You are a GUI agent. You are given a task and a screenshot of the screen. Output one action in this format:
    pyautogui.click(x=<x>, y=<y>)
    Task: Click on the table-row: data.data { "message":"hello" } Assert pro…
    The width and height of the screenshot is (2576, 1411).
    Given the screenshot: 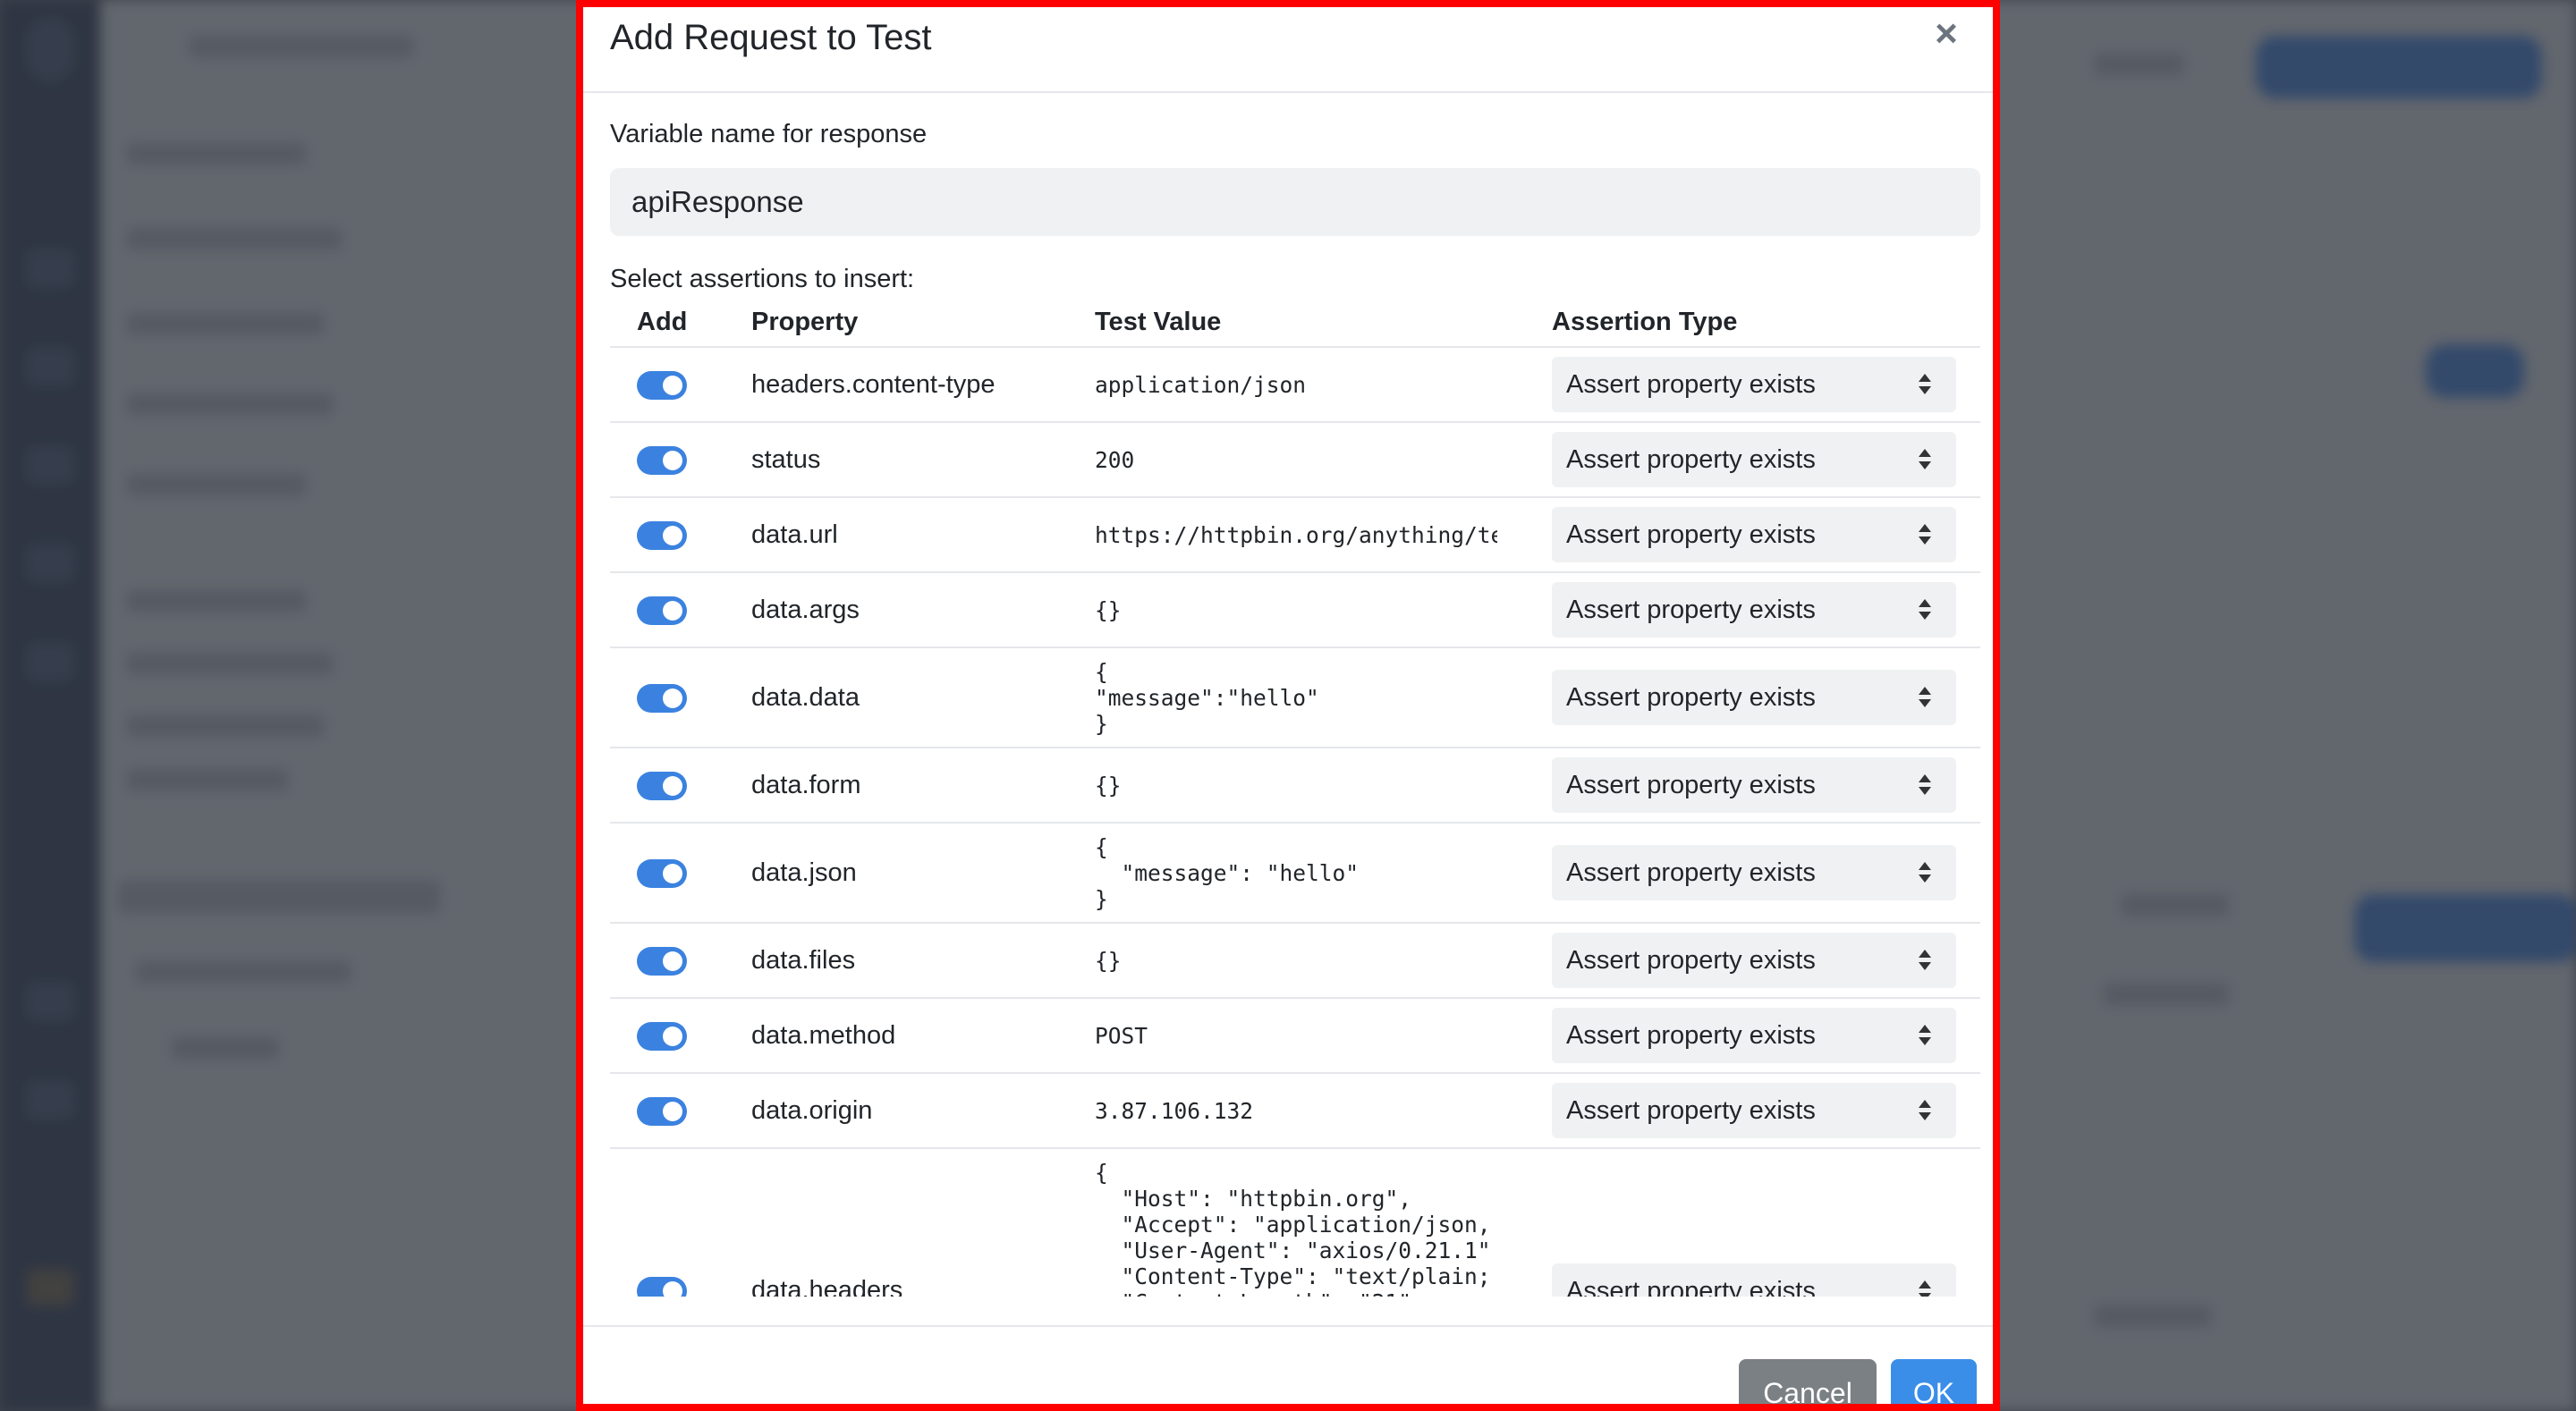 What is the action you would take?
    pyautogui.click(x=1295, y=697)
    